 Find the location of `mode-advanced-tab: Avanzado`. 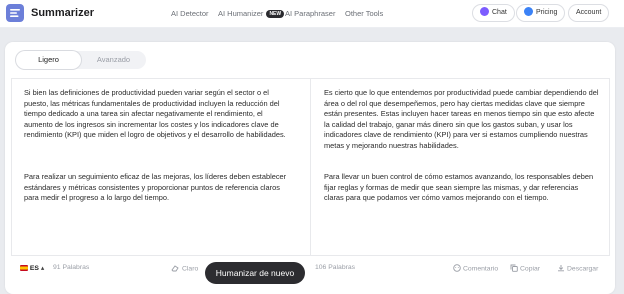

mode-advanced-tab: Avanzado is located at coordinates (113, 60).